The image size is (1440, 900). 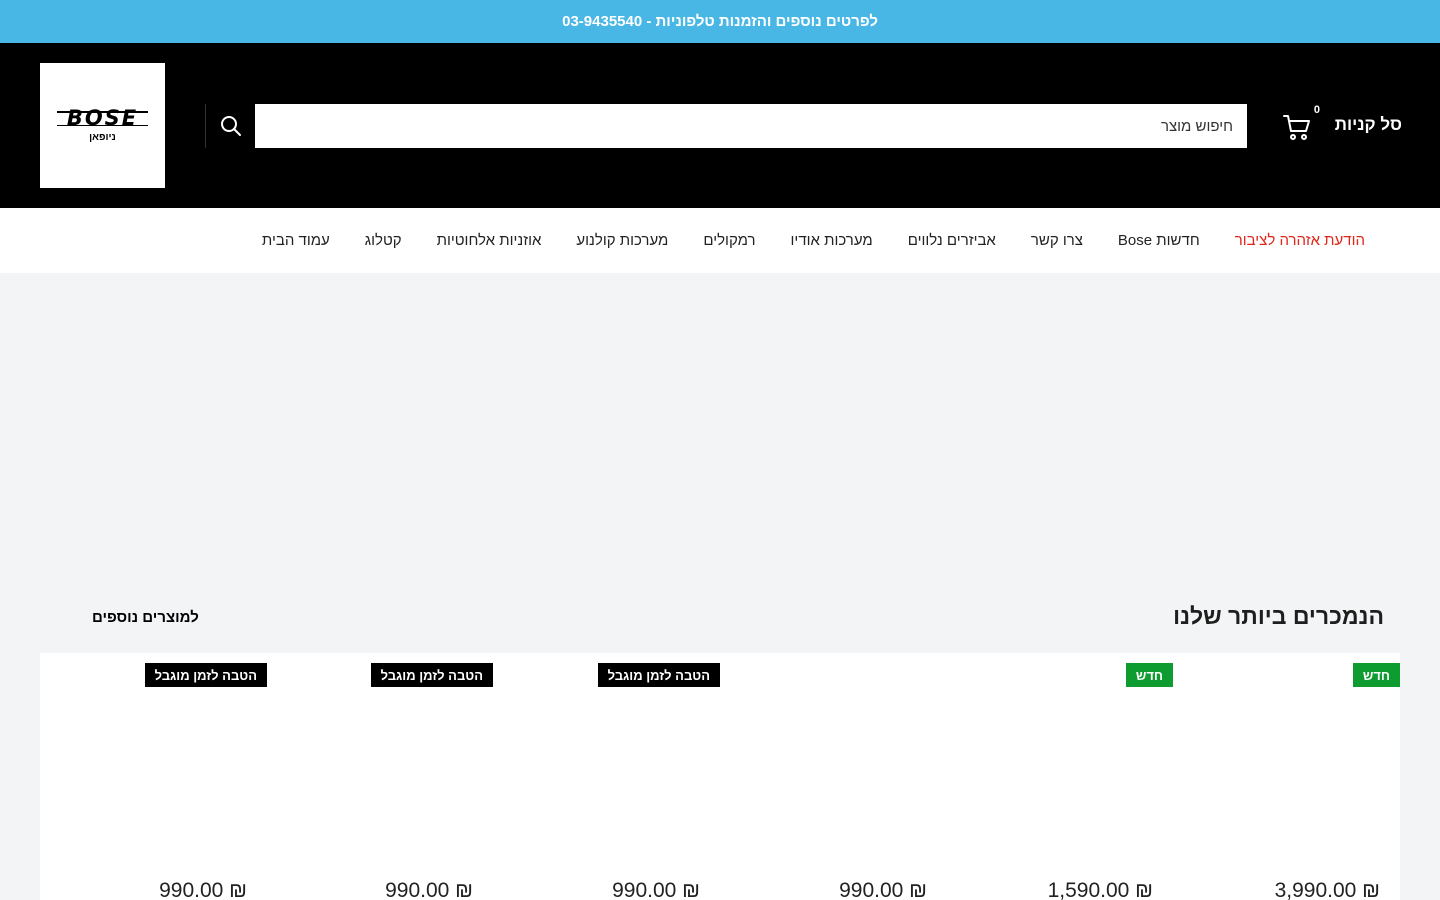 What do you see at coordinates (832, 240) in the screenshot?
I see `nav-item-audio-systems: מערכות אודיו` at bounding box center [832, 240].